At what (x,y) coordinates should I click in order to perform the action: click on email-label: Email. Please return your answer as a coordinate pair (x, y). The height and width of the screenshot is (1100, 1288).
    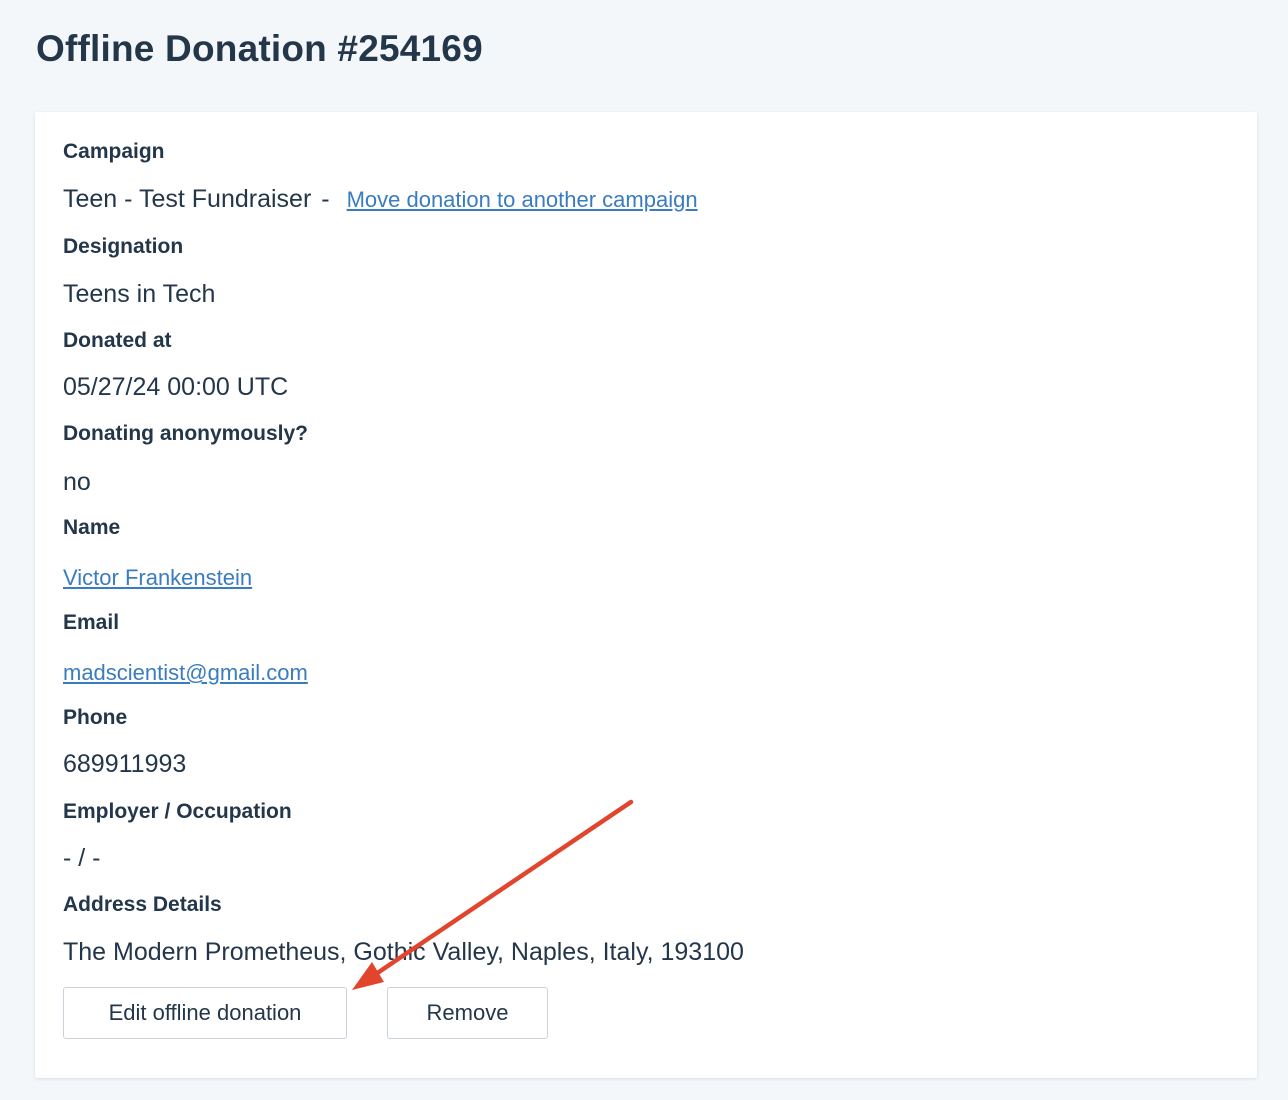
    Looking at the image, I should click on (91, 622).